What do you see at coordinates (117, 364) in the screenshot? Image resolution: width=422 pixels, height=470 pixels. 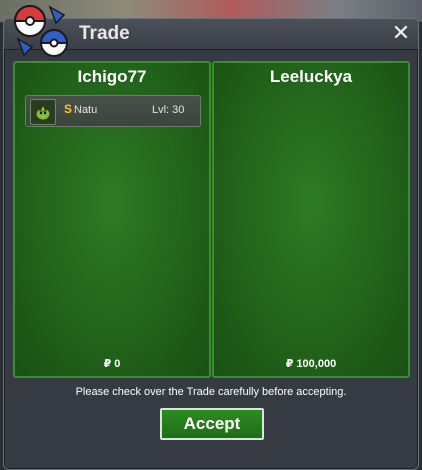 I see `my-money-value: 0` at bounding box center [117, 364].